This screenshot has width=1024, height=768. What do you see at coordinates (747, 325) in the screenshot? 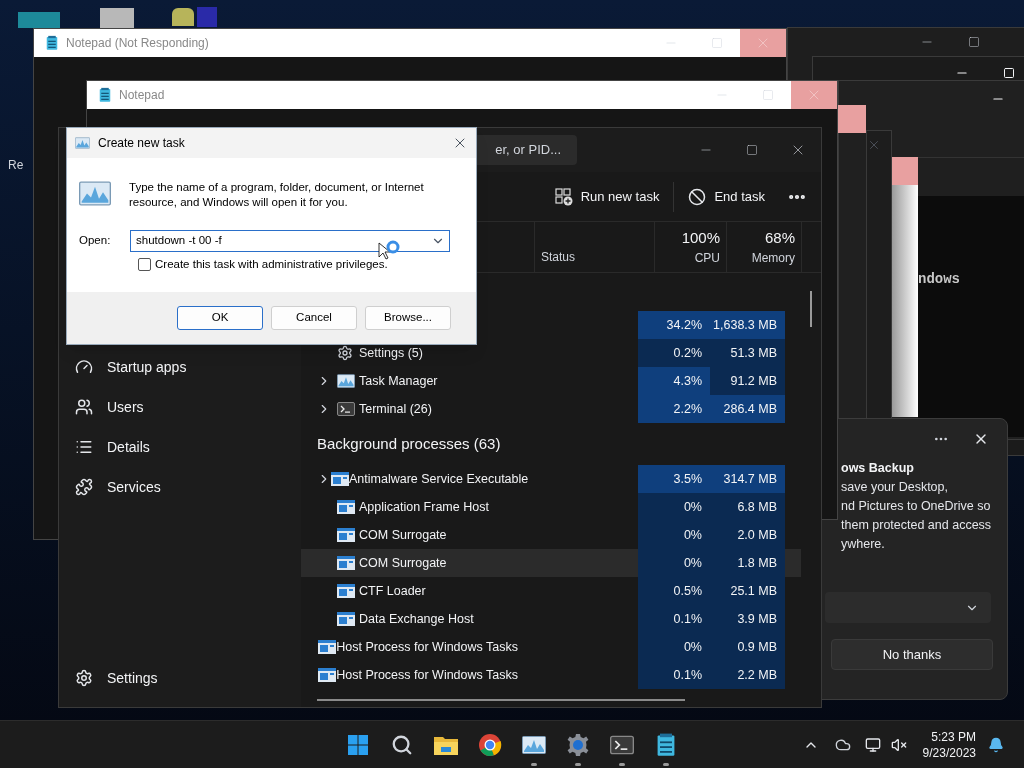
I see `memory-cell: 1,638.3 MB` at bounding box center [747, 325].